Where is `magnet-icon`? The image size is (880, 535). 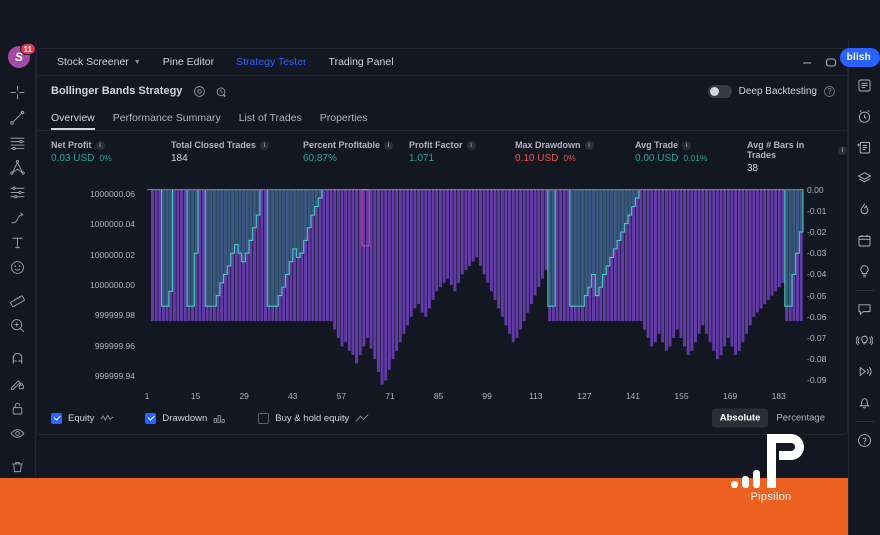
magnet-icon is located at coordinates (18, 358).